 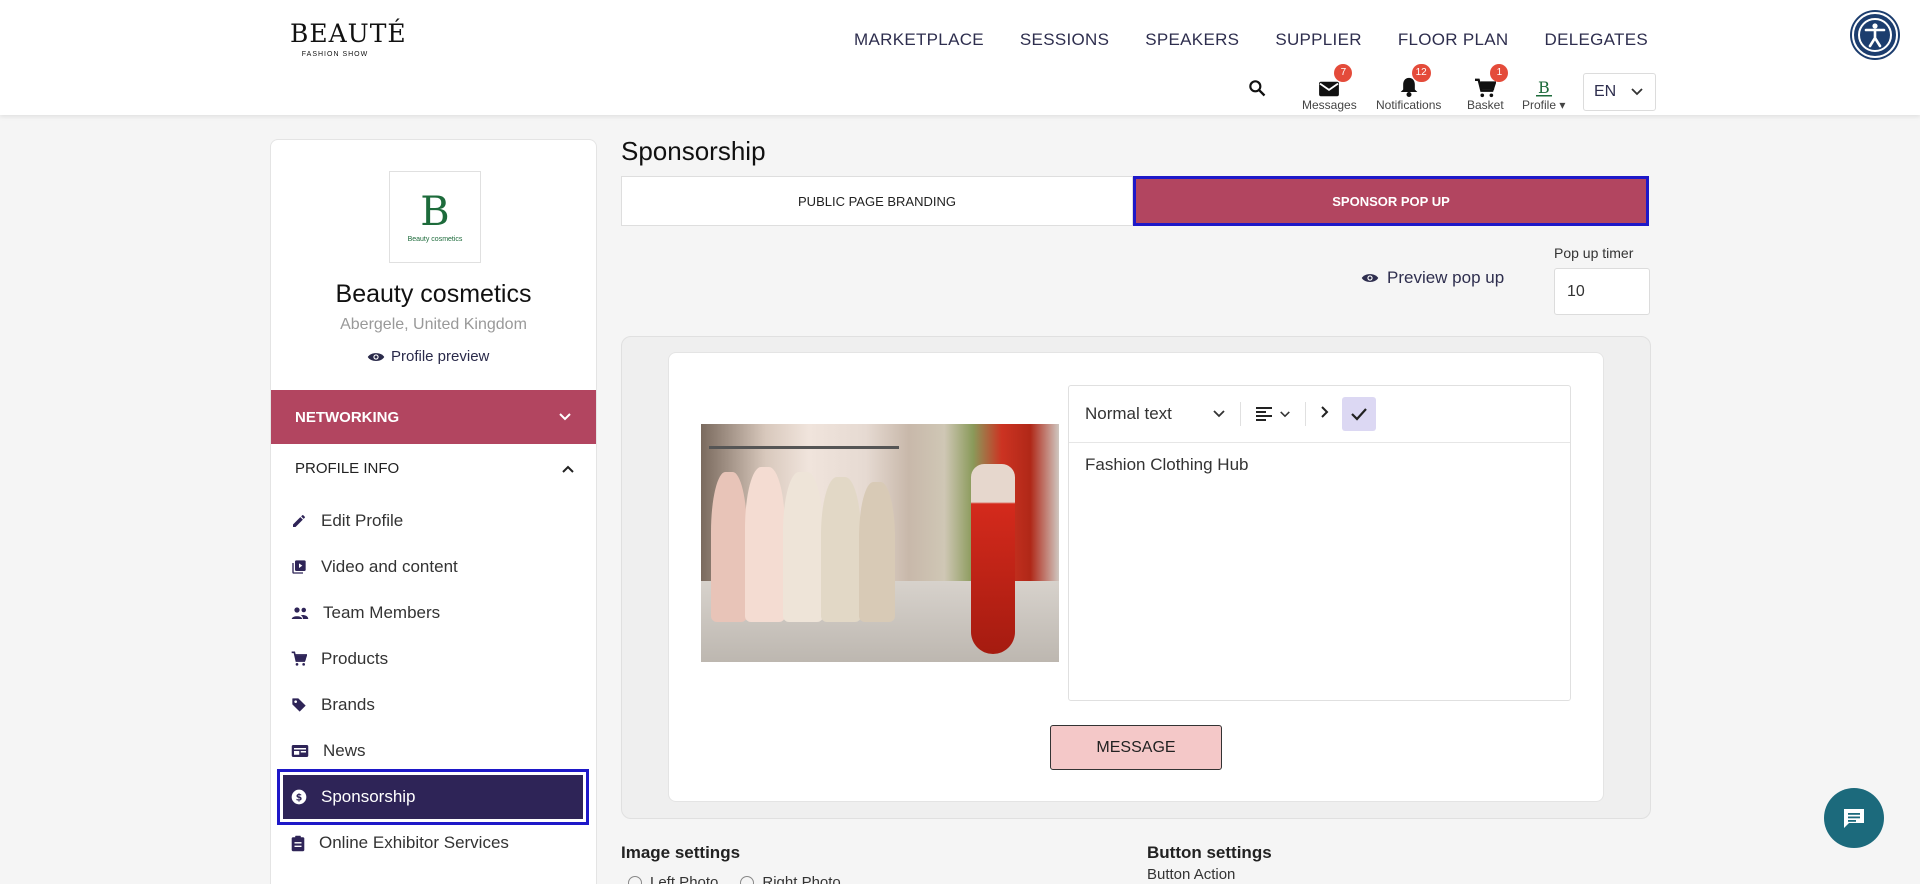 What do you see at coordinates (1209, 852) in the screenshot?
I see `button-settings-heading: Button settings` at bounding box center [1209, 852].